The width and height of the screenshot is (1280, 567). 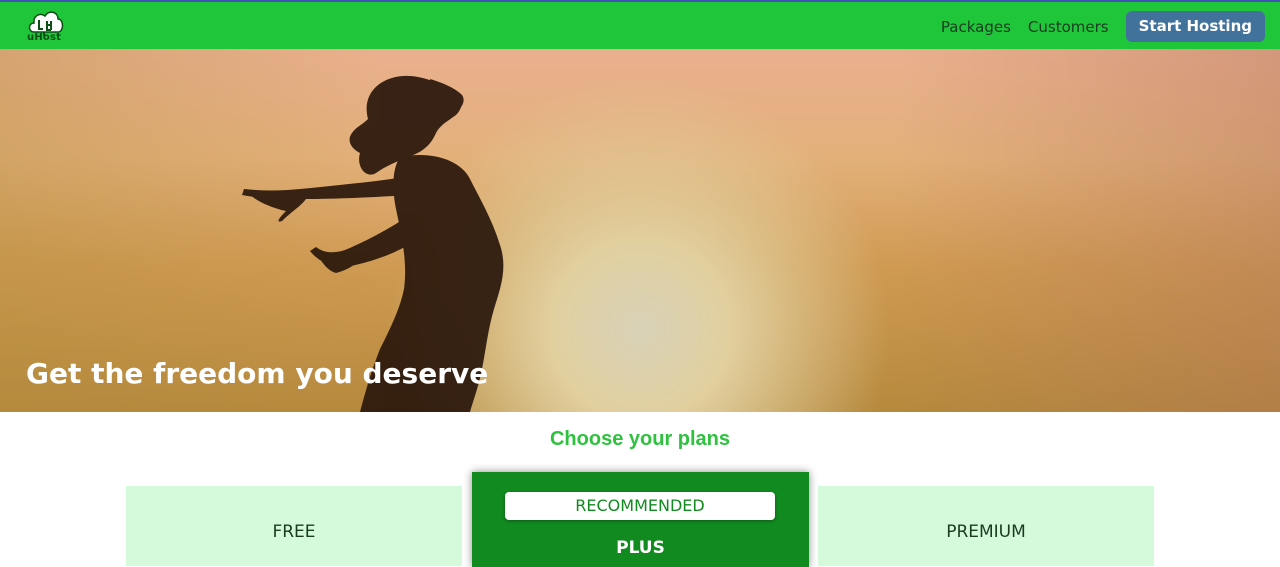 I want to click on plan-name: PLUS, so click(x=640, y=548).